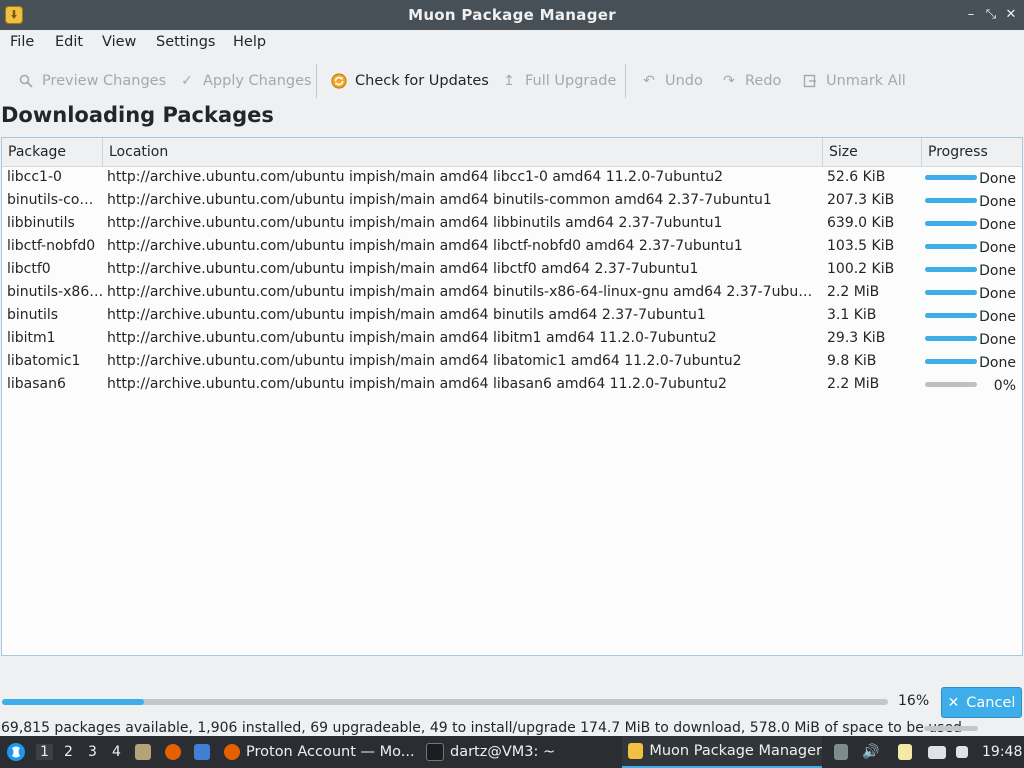 This screenshot has width=1024, height=768. I want to click on title-bar: Muon Package Manager – ⤡ ✕, so click(512, 15).